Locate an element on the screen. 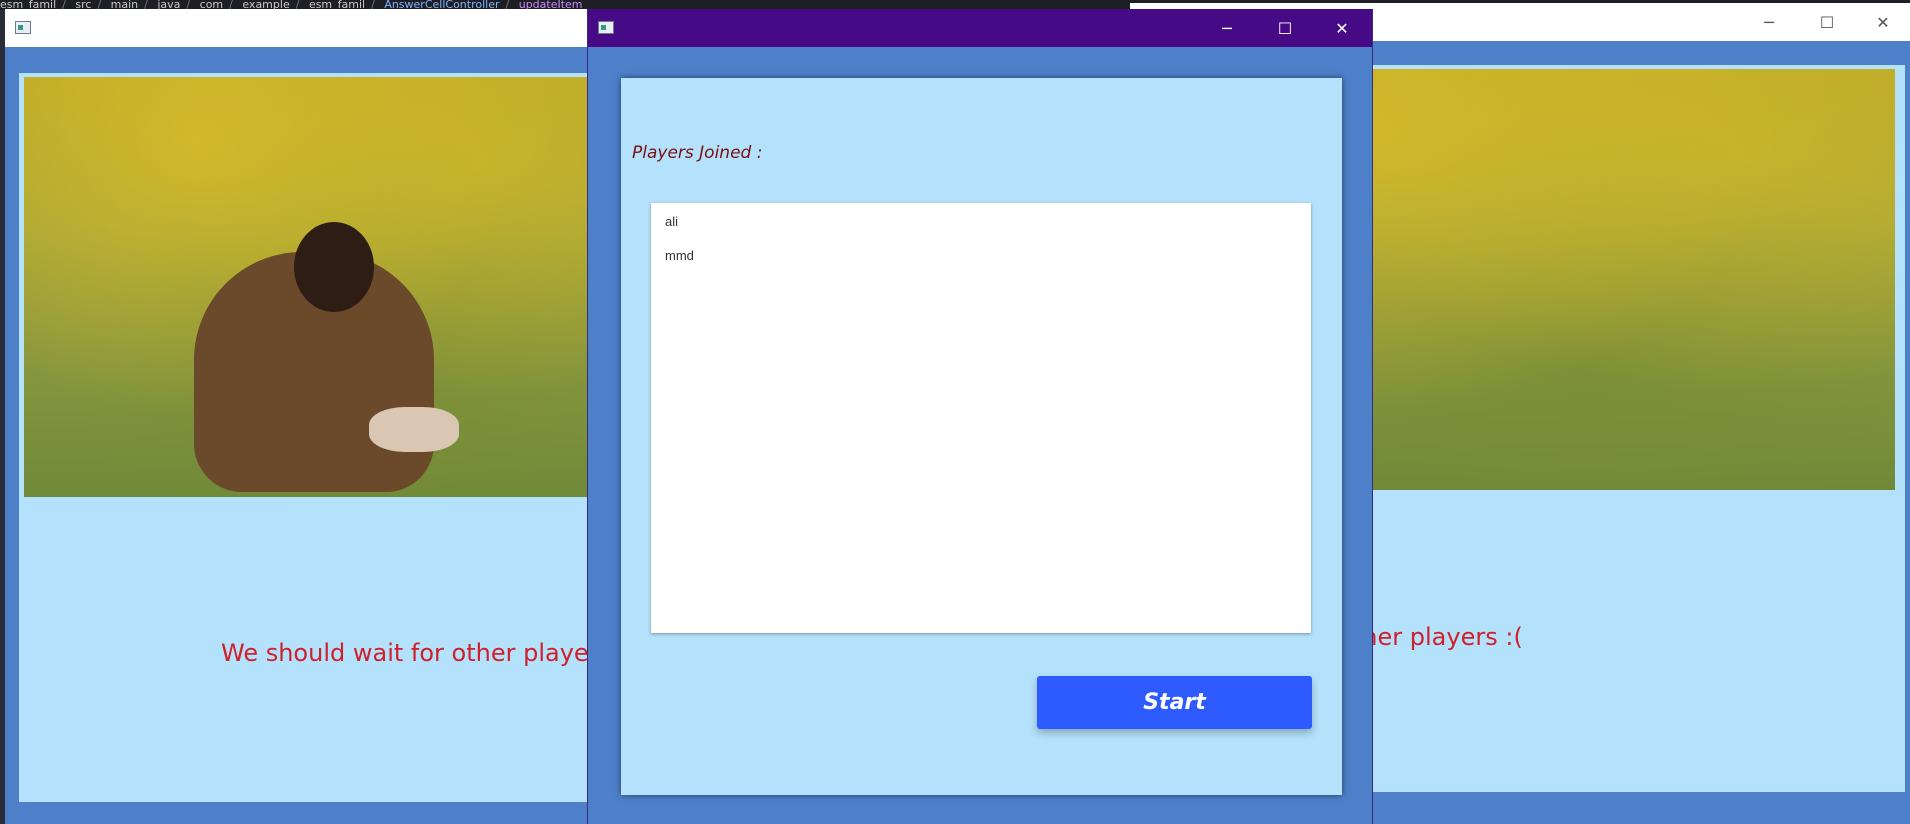 Image resolution: width=1910 pixels, height=824 pixels. player-list-item: ali is located at coordinates (981, 228).